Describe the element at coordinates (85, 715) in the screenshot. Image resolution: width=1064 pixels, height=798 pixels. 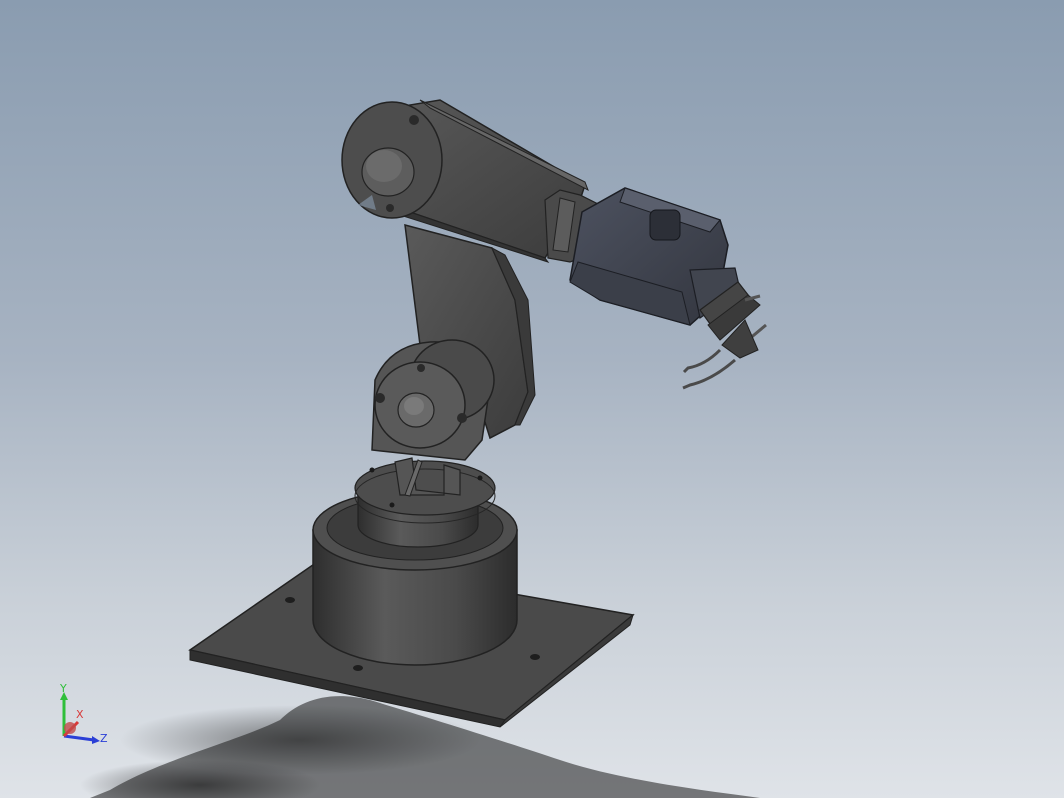
I see `reference-triad: Y X Z` at that location.